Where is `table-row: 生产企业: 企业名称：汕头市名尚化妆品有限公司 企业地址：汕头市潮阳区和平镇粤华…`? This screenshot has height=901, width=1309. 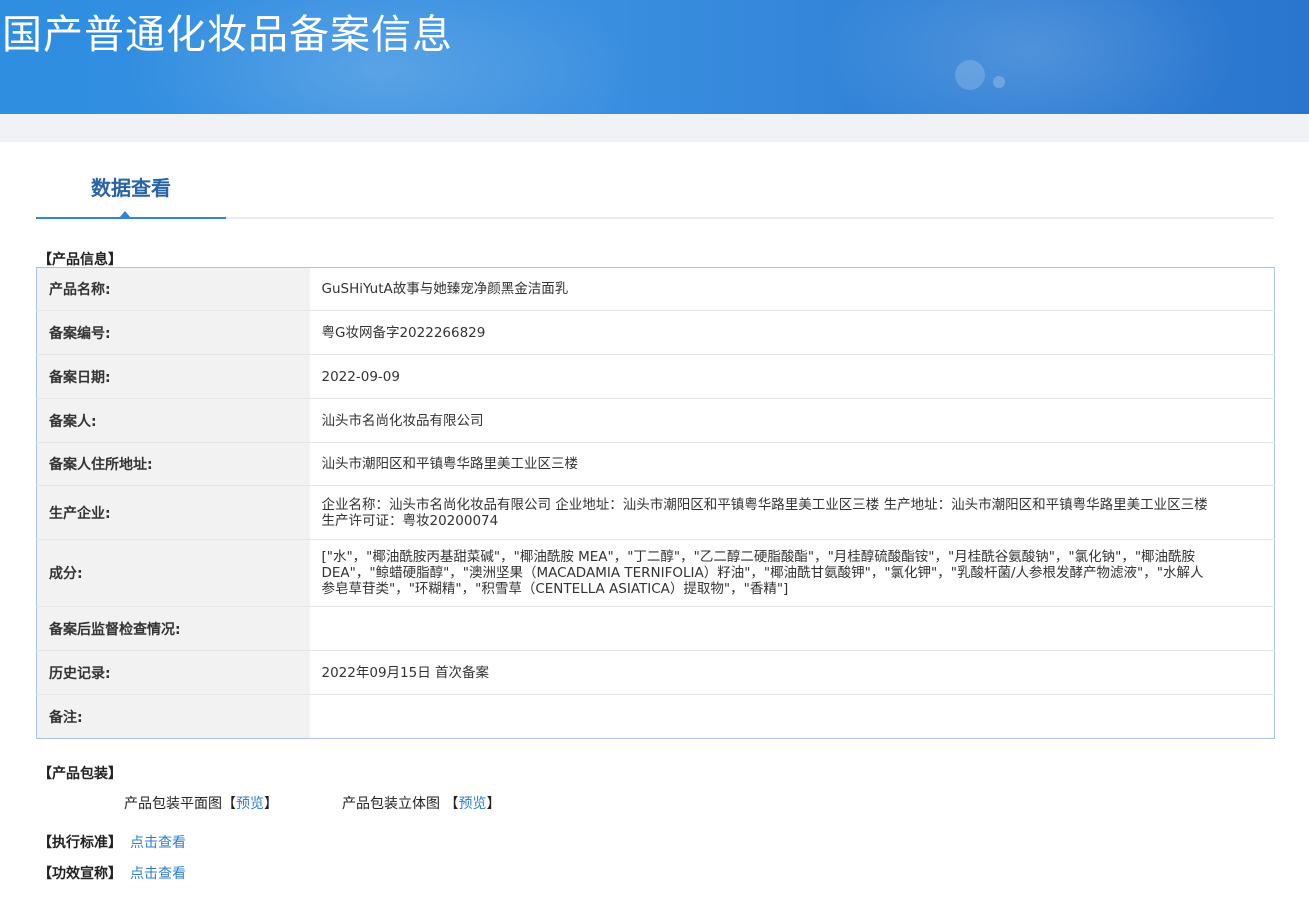
table-row: 生产企业: 企业名称：汕头市名尚化妆品有限公司 企业地址：汕头市潮阳区和平镇粤华… is located at coordinates (655, 512).